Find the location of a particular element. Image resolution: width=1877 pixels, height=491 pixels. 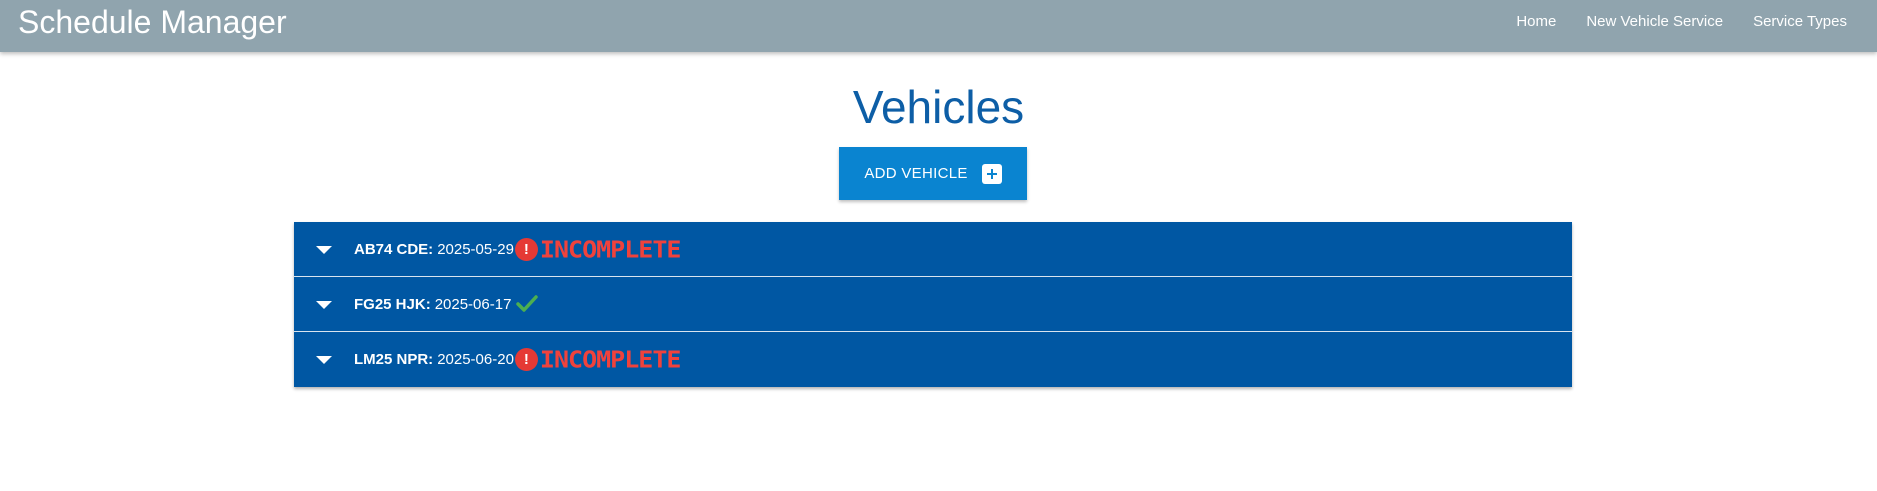

nav-link-new-vehicle-service: New Vehicle Service is located at coordinates (1654, 21).